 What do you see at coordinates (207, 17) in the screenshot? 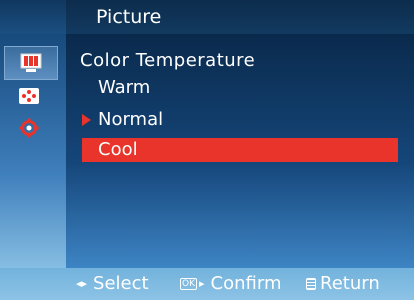
I see `menu-header: Picture` at bounding box center [207, 17].